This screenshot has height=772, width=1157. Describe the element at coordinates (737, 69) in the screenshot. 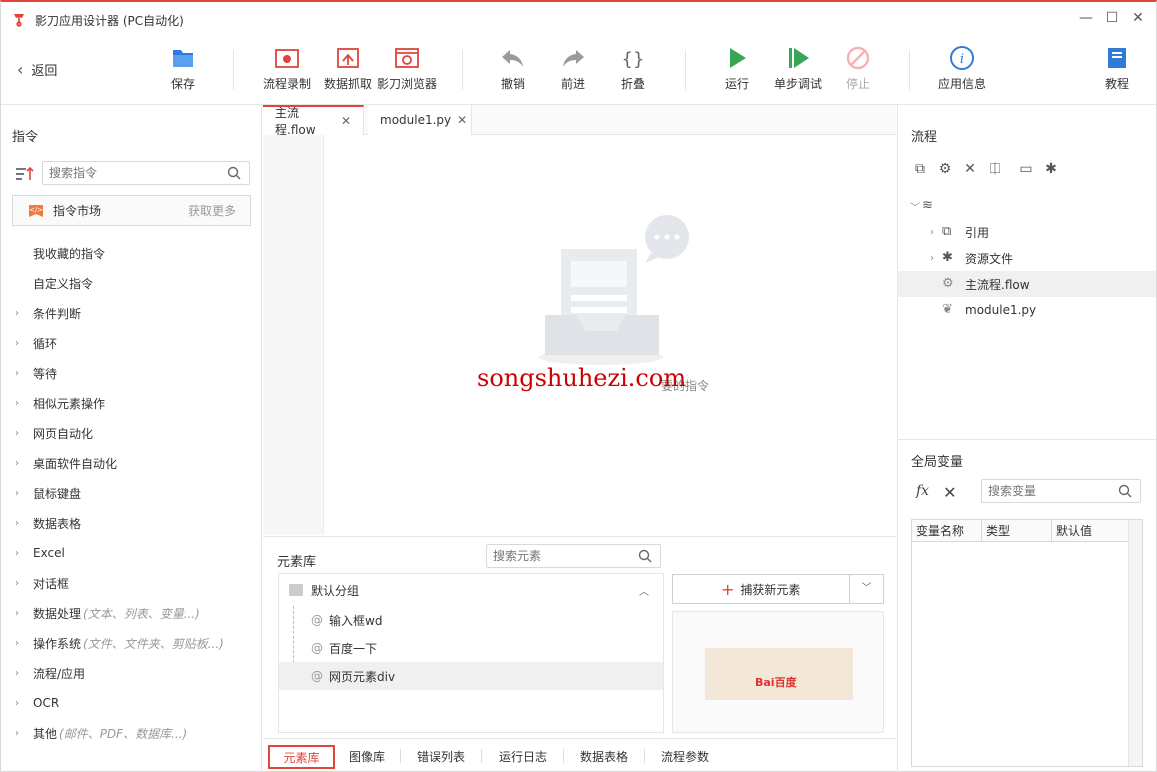

I see `run-button: 运行` at that location.